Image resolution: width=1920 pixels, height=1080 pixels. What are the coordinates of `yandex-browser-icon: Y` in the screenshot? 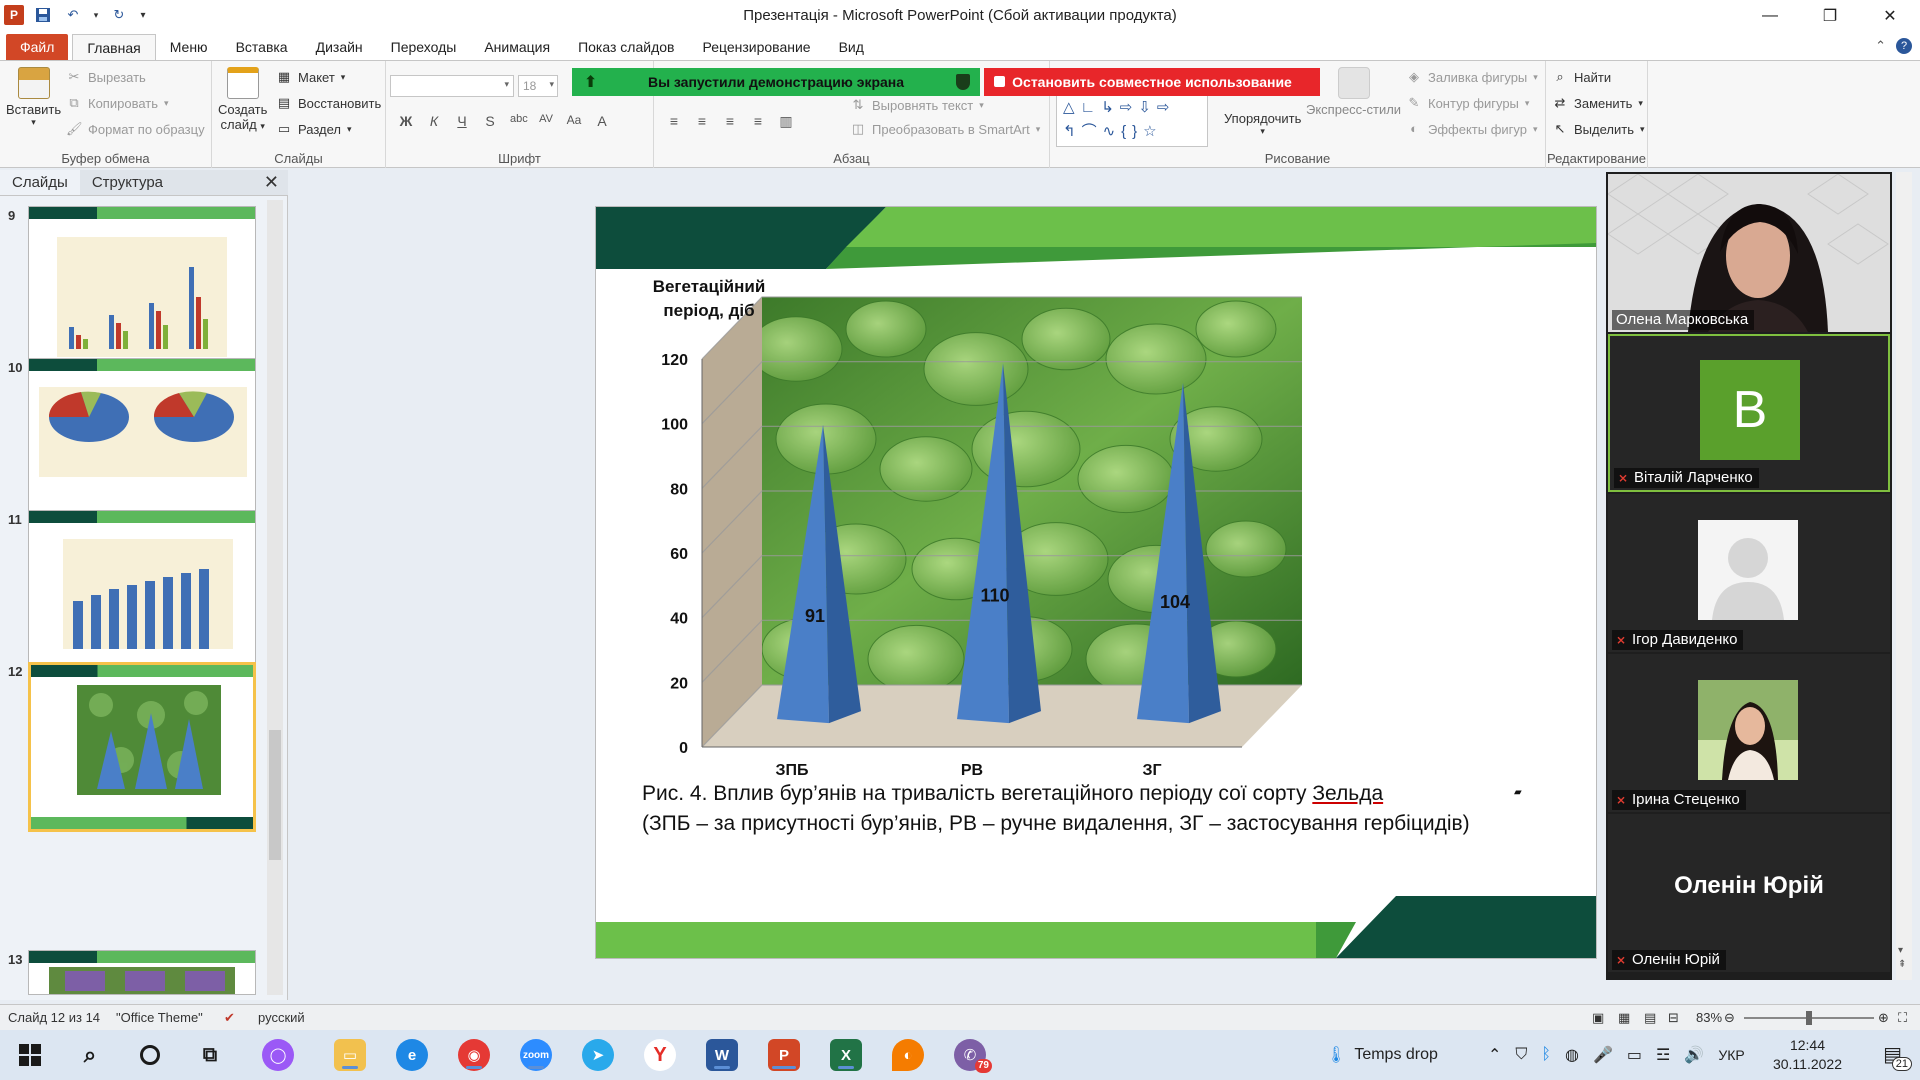 It's located at (660, 1055).